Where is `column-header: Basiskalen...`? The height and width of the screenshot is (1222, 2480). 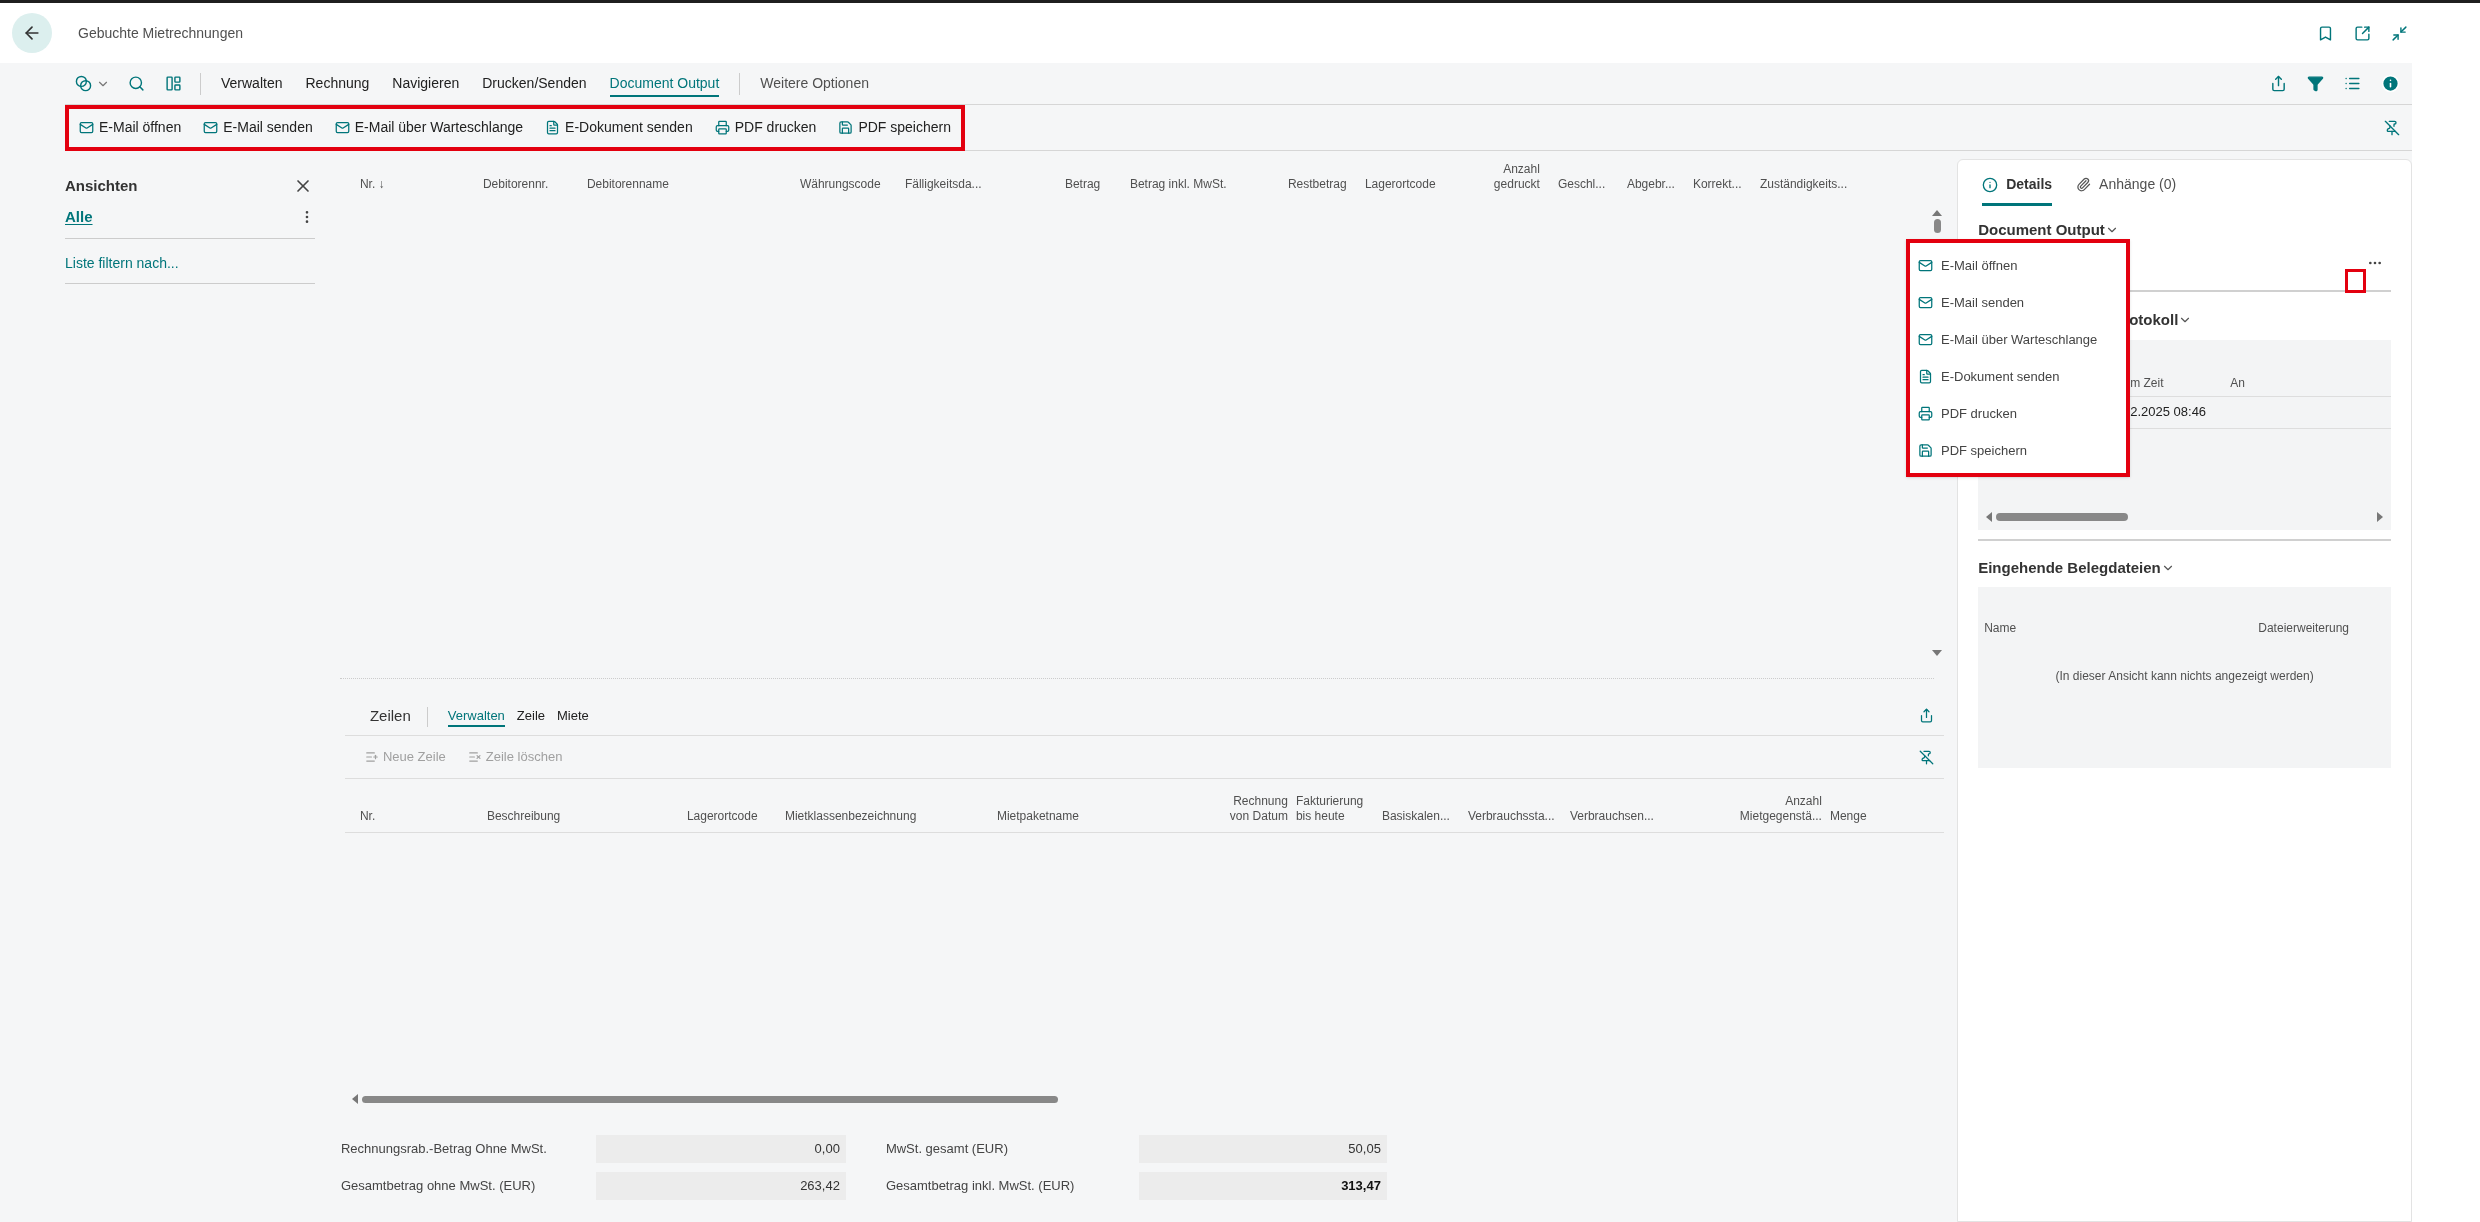
column-header: Basiskalen... is located at coordinates (1415, 816).